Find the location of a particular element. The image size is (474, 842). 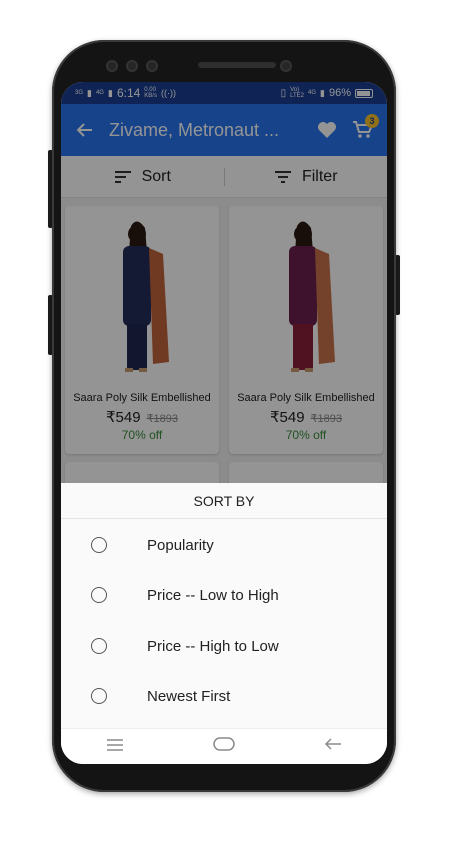

home-icon is located at coordinates (224, 746).